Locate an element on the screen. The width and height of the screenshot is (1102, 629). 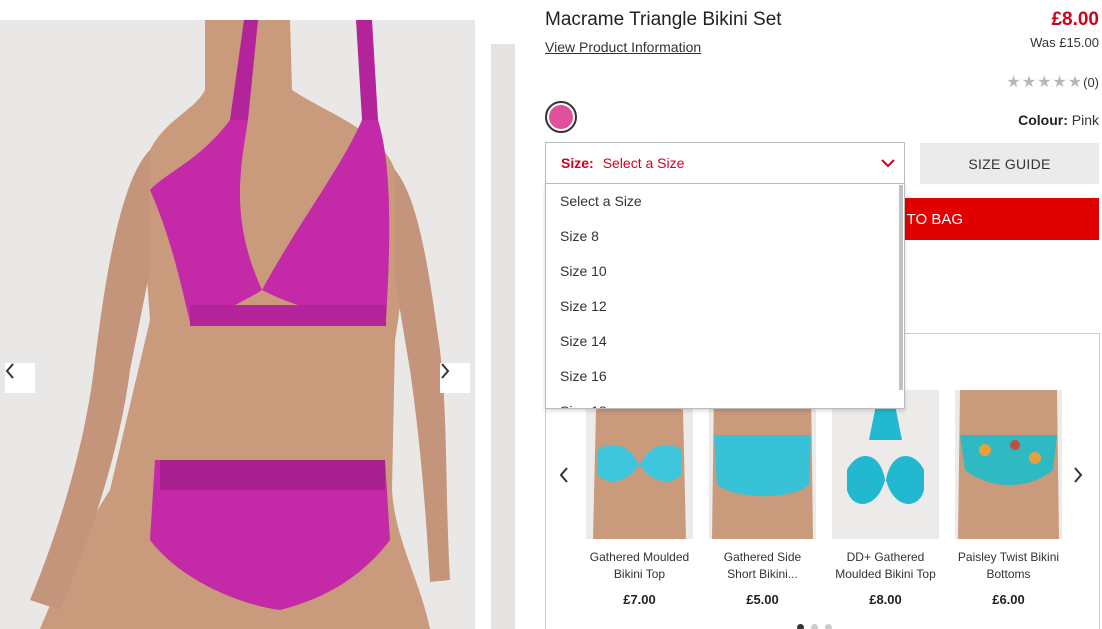
size-option: Size 16 is located at coordinates (725, 376).